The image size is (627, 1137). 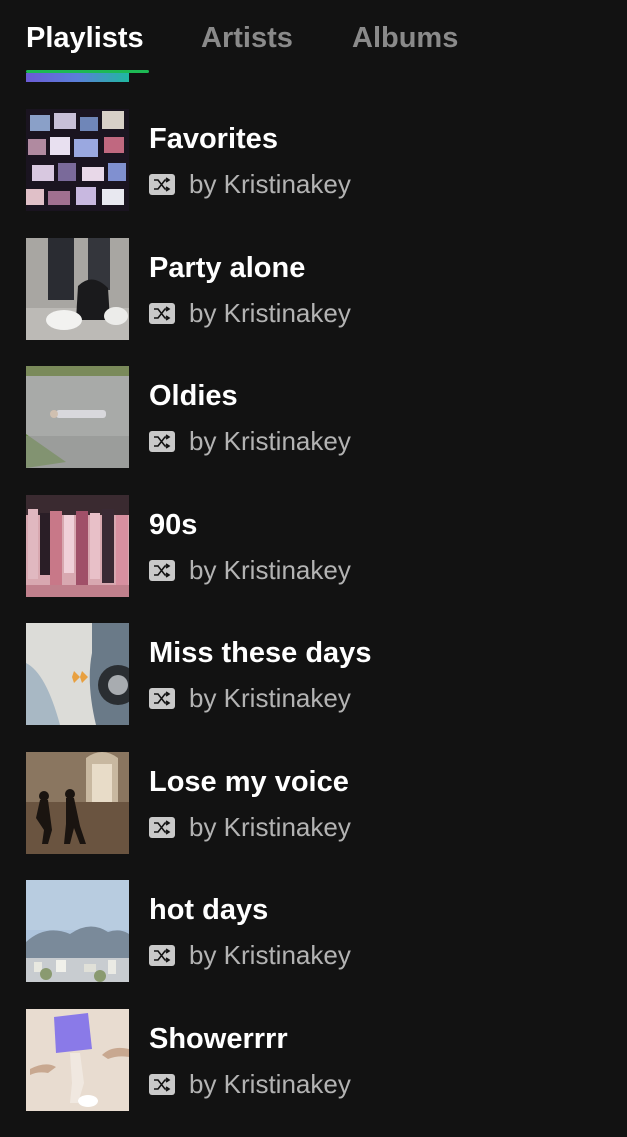 What do you see at coordinates (316, 674) in the screenshot?
I see `playlist-item: Miss these days by Kristinakey` at bounding box center [316, 674].